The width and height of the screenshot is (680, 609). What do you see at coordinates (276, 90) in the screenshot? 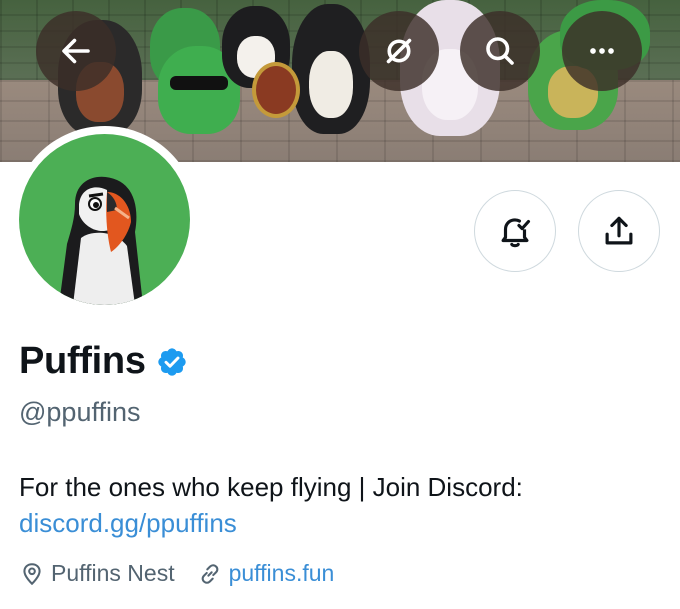
I see `banner-shield` at bounding box center [276, 90].